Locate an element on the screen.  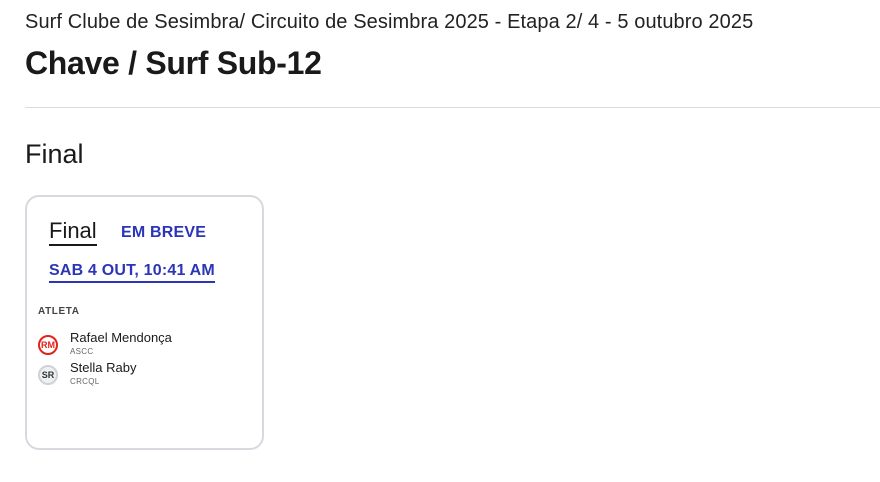
athletes-column-header: ATLETA is located at coordinates (59, 311).